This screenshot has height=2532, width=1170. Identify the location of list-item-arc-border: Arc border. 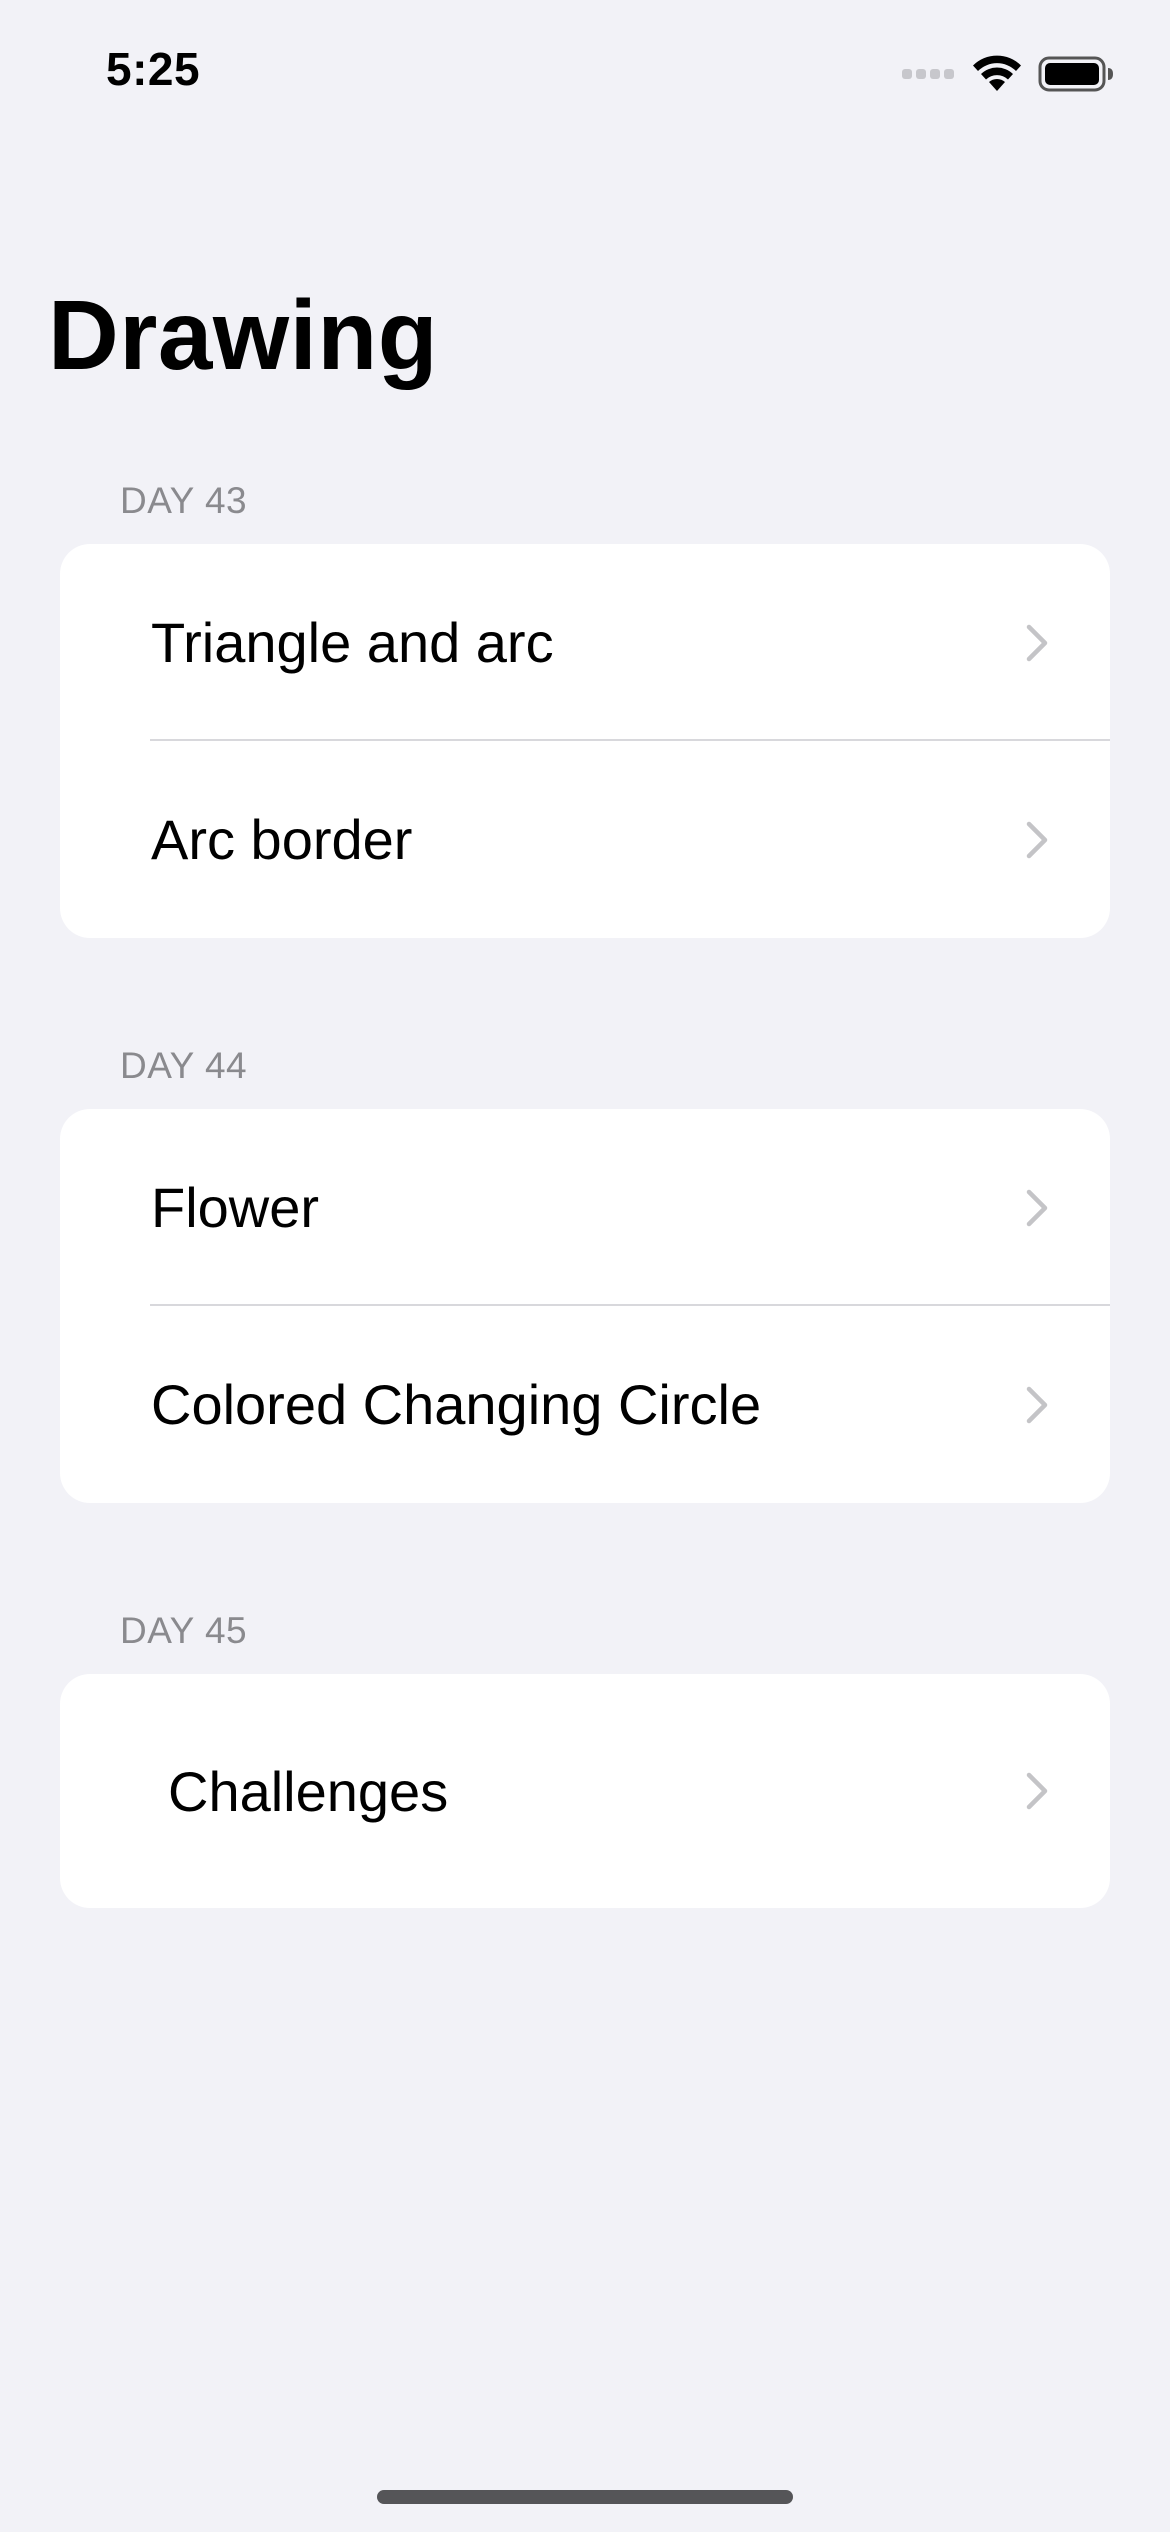
(585, 839).